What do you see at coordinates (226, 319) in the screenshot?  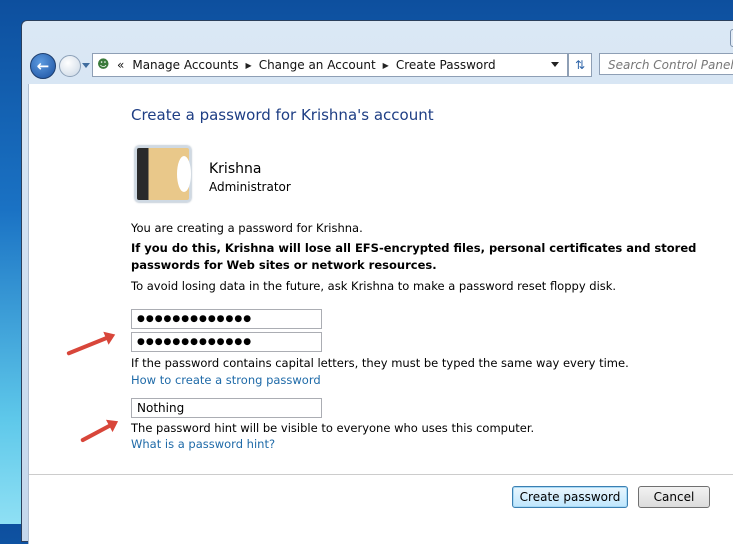 I see `new-password-field: ●●●●●●●●●●●●●` at bounding box center [226, 319].